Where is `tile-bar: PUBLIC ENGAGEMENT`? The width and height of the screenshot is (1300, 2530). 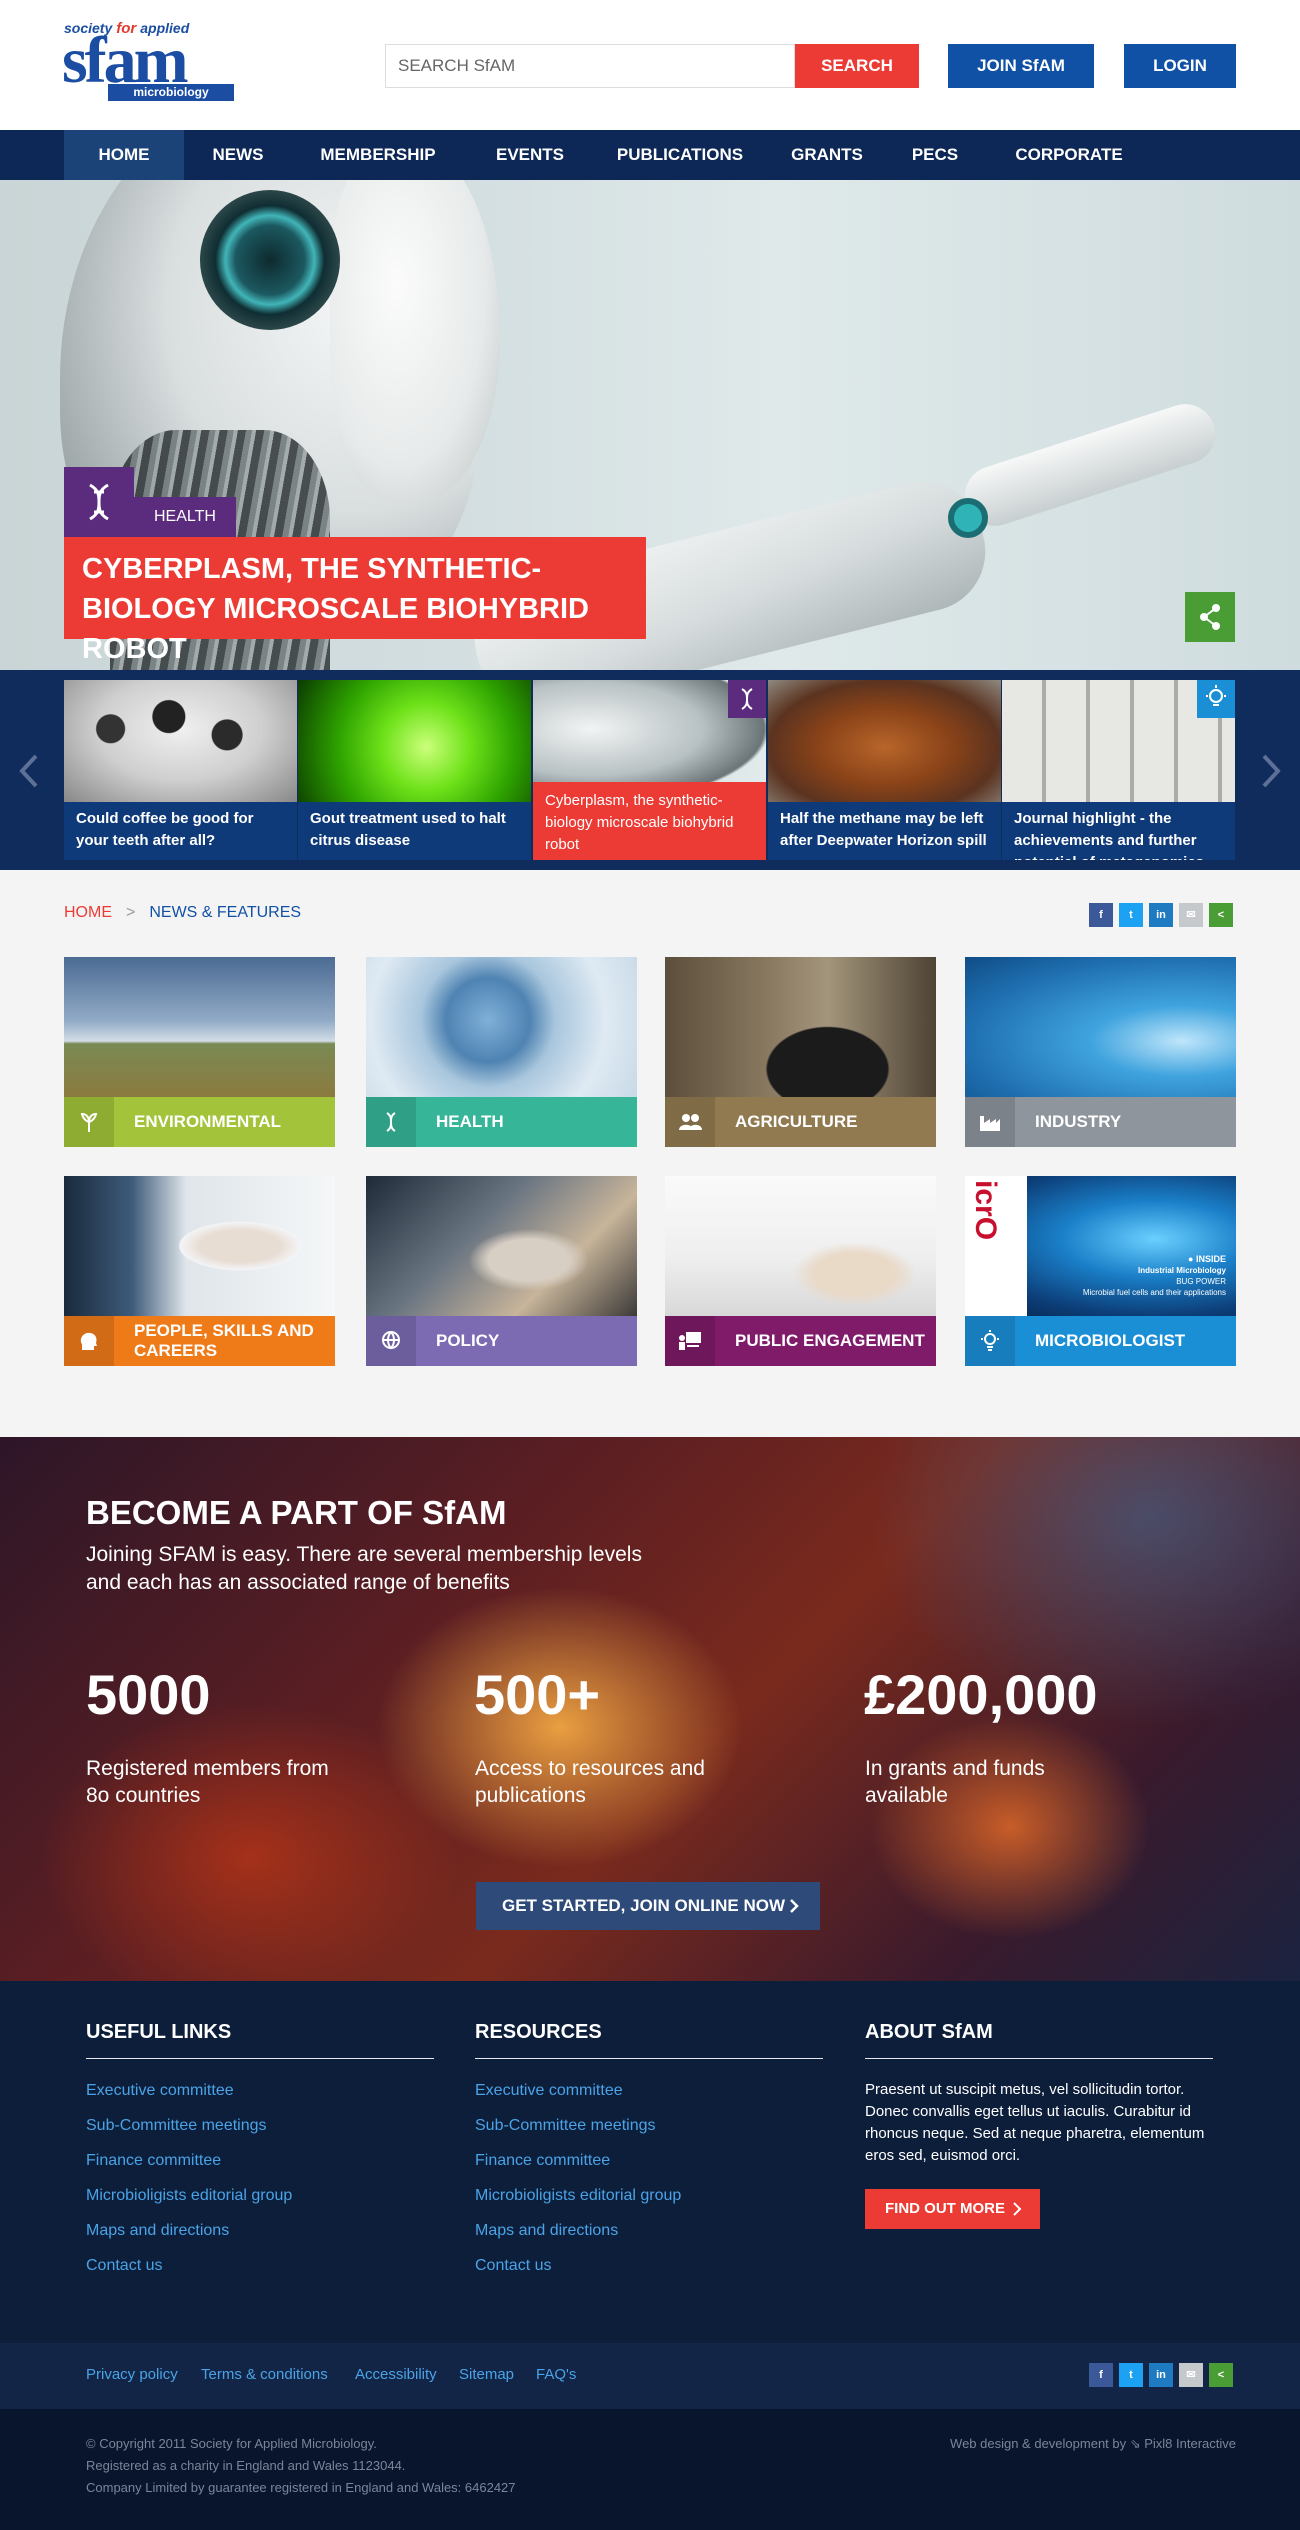 tile-bar: PUBLIC ENGAGEMENT is located at coordinates (800, 1341).